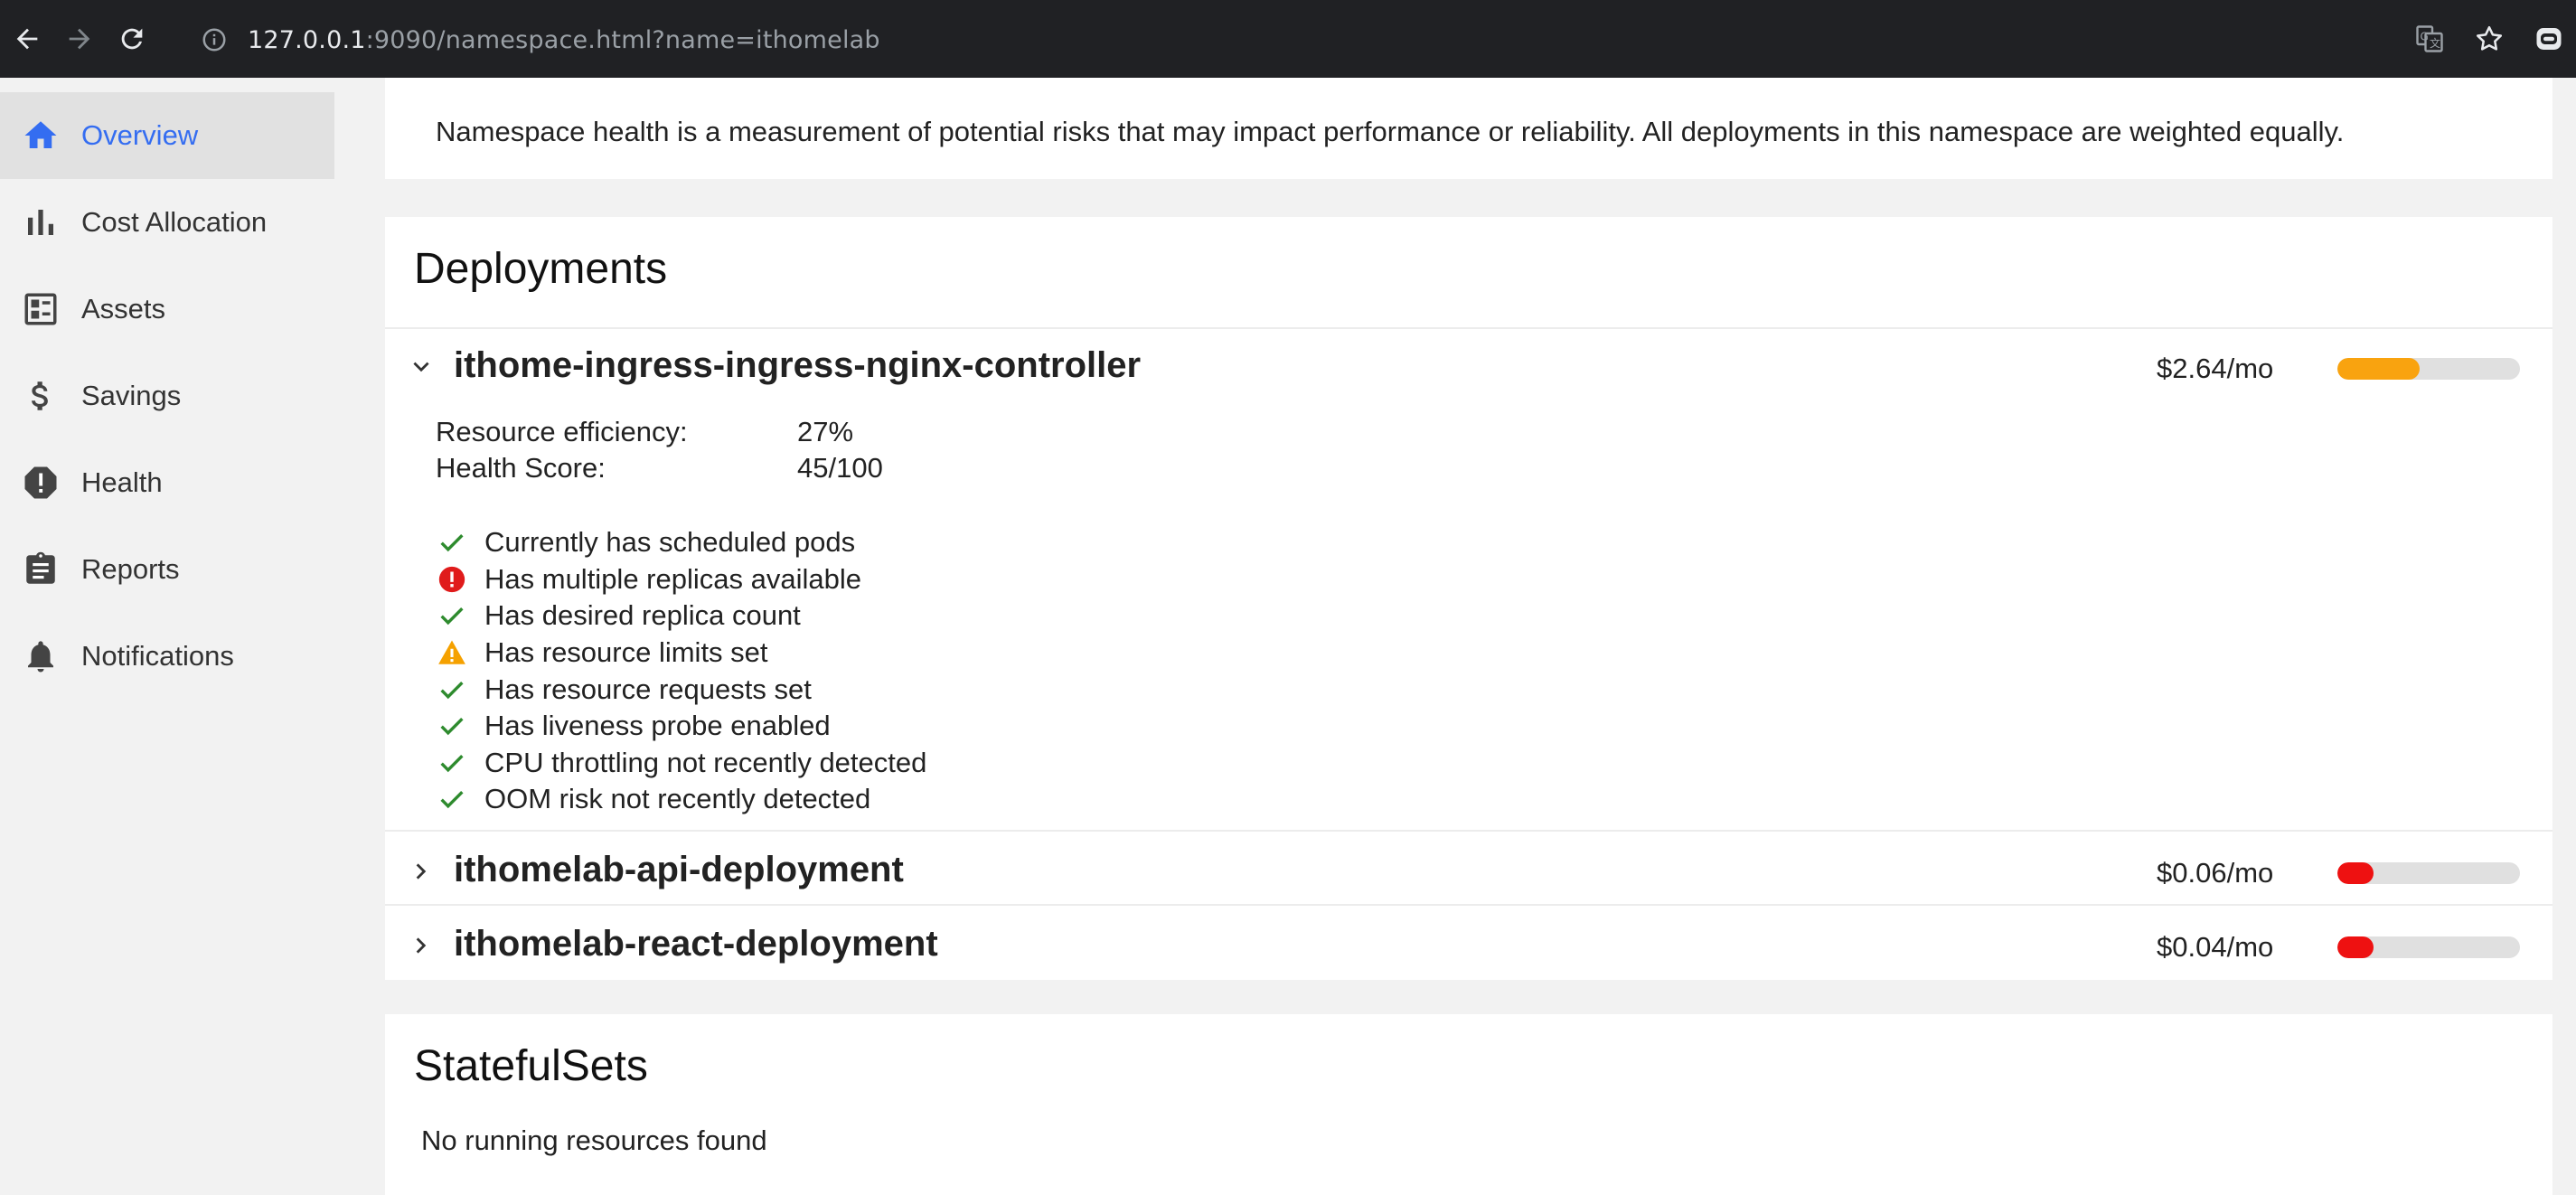  What do you see at coordinates (40, 656) in the screenshot?
I see `bell-icon` at bounding box center [40, 656].